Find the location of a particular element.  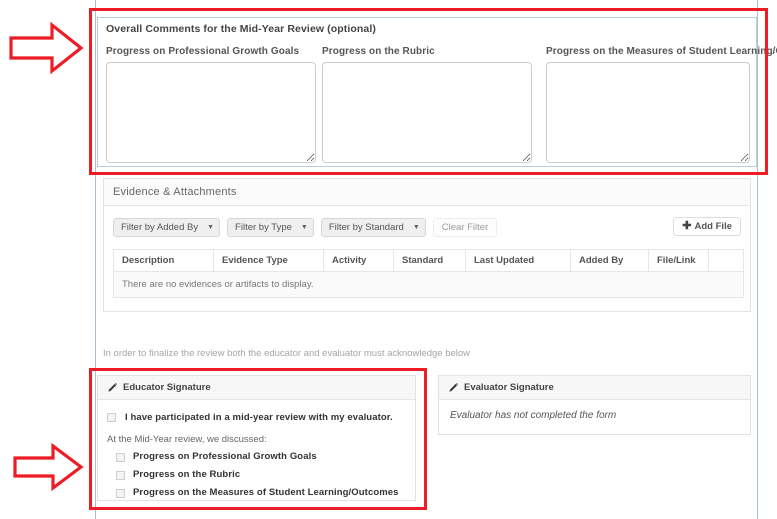

topic-checkbox-growth-goals is located at coordinates (120, 457).